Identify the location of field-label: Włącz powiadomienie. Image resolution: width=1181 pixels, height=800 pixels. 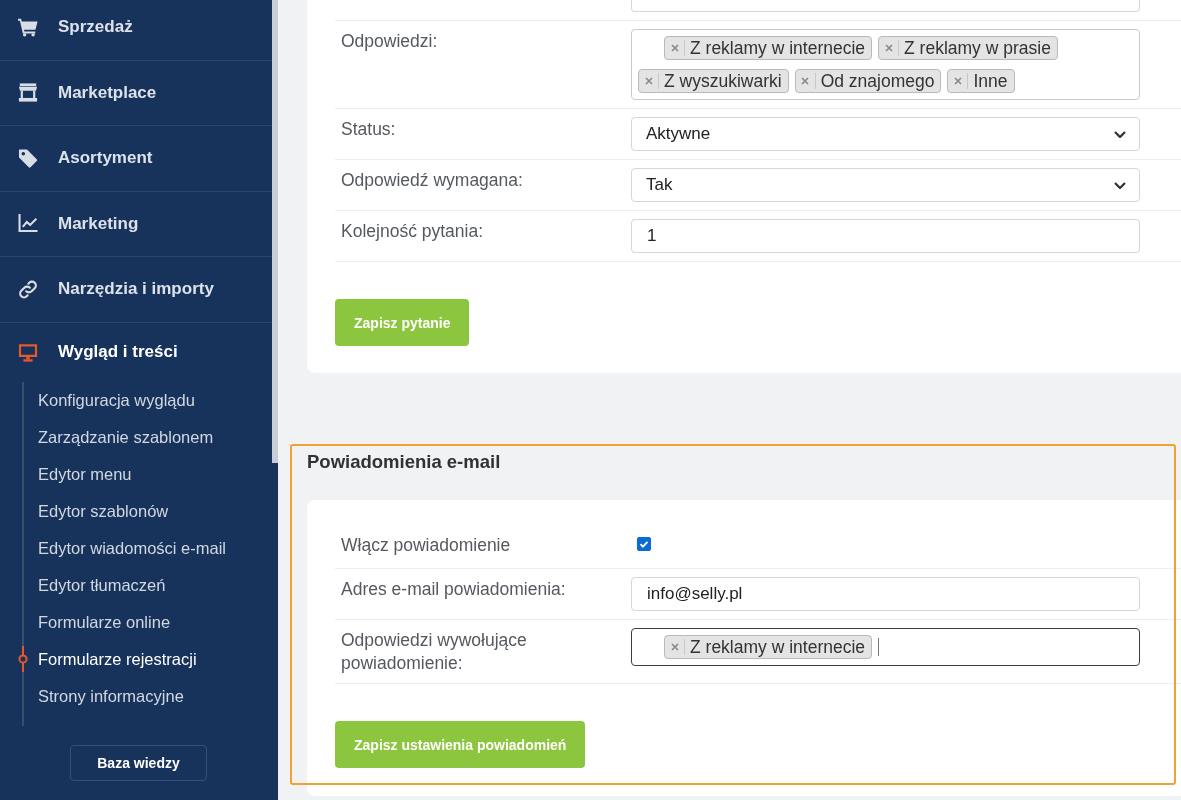
(426, 545).